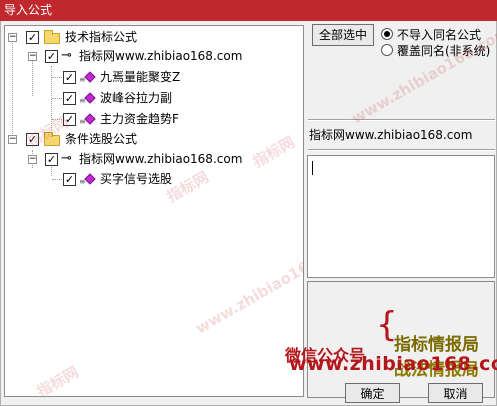 Image resolution: width=497 pixels, height=406 pixels. What do you see at coordinates (387, 50) in the screenshot?
I see `radio-overwrite-duplicates` at bounding box center [387, 50].